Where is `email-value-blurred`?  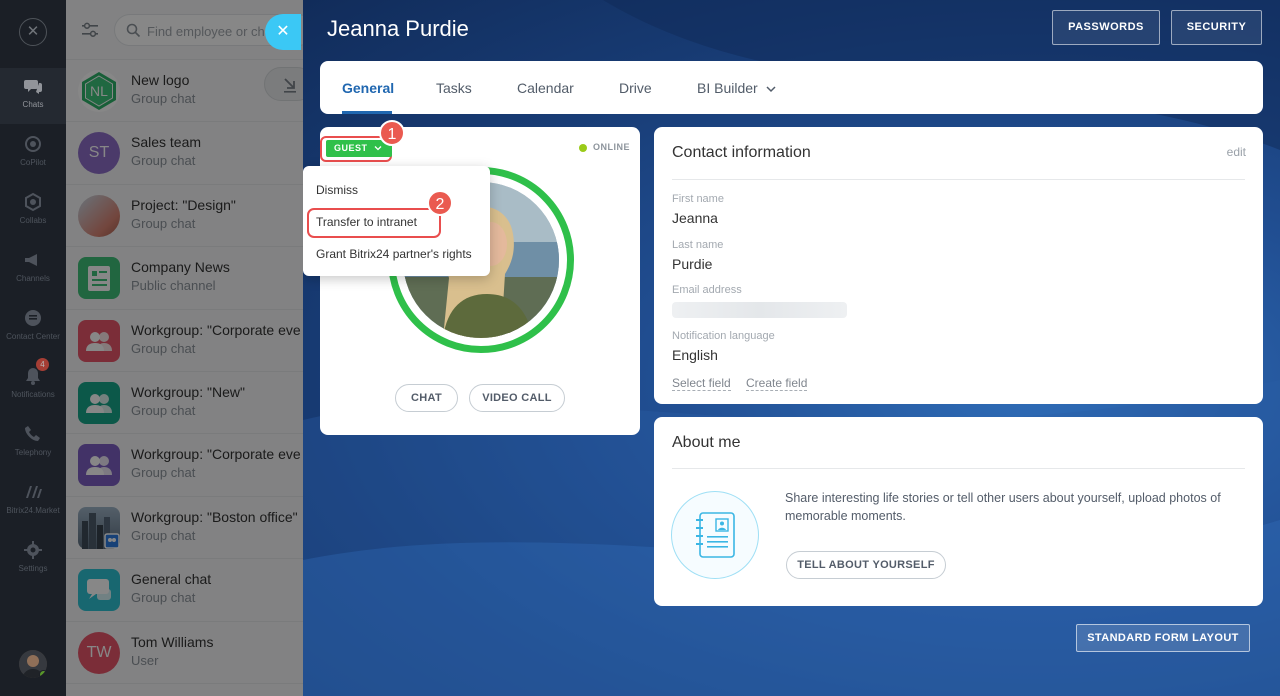
email-value-blurred is located at coordinates (759, 310).